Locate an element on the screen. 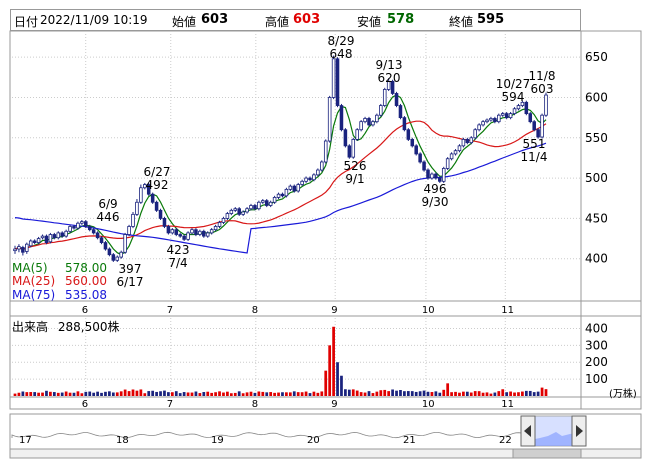 The image size is (653, 470). x-tick-label: 8 is located at coordinates (255, 310).